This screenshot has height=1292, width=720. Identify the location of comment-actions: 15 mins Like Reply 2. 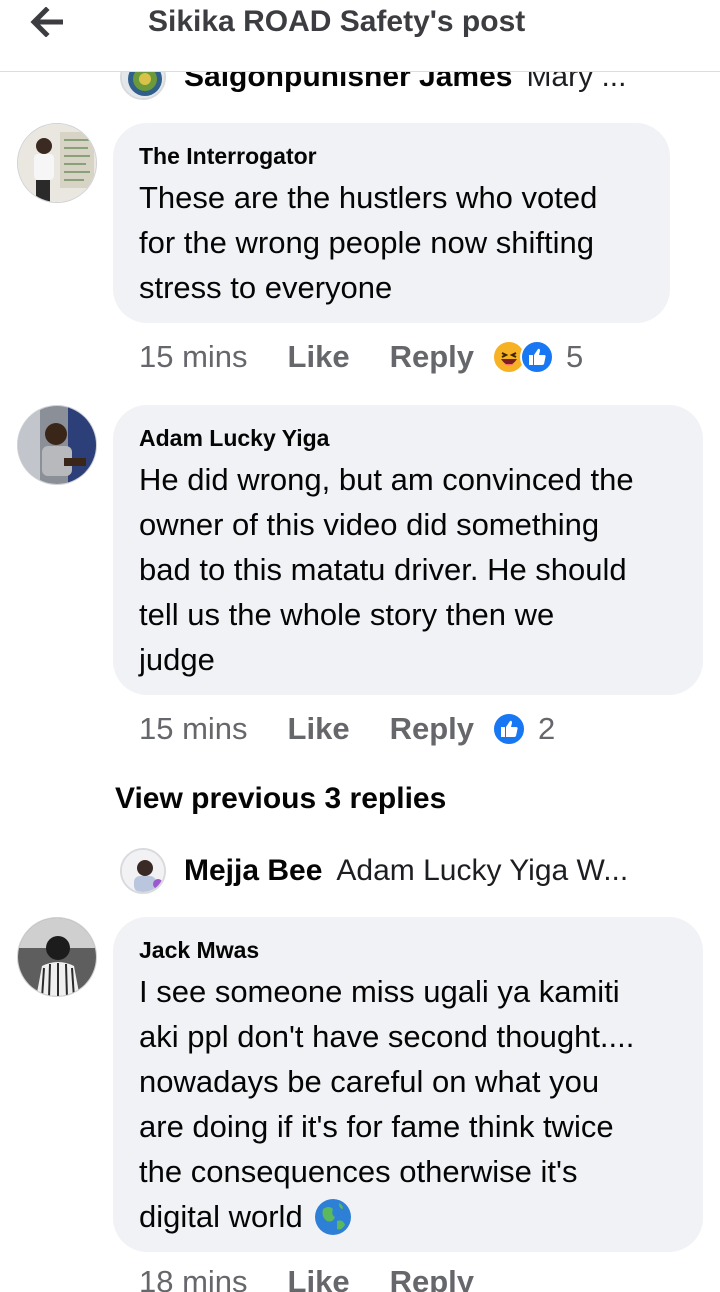
(347, 729).